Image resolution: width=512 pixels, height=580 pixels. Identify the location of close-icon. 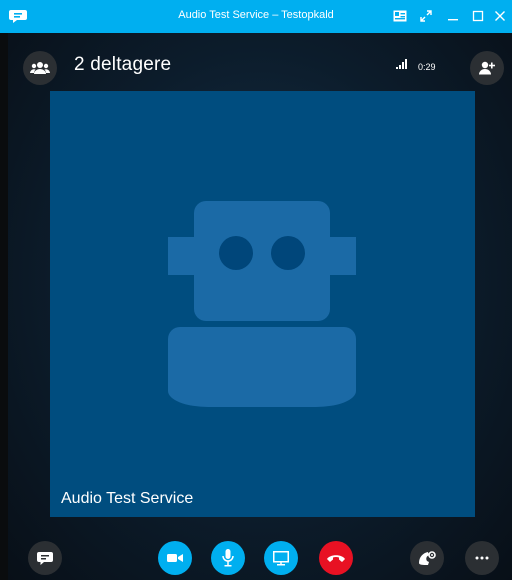
(500, 16).